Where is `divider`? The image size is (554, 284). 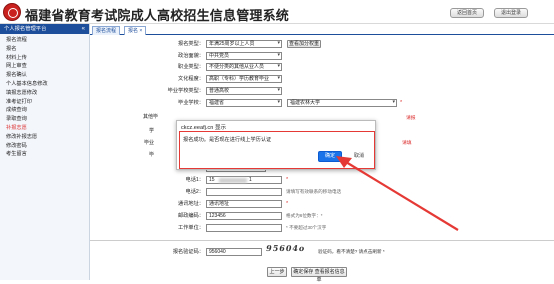
divider is located at coordinates (322, 240).